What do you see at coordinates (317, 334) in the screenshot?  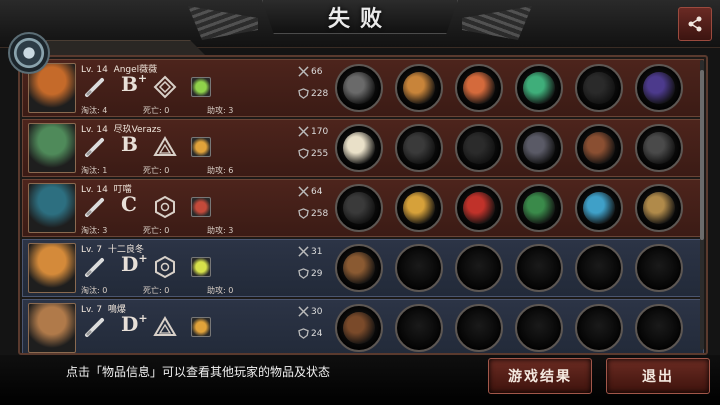 I see `defense-value: 24` at bounding box center [317, 334].